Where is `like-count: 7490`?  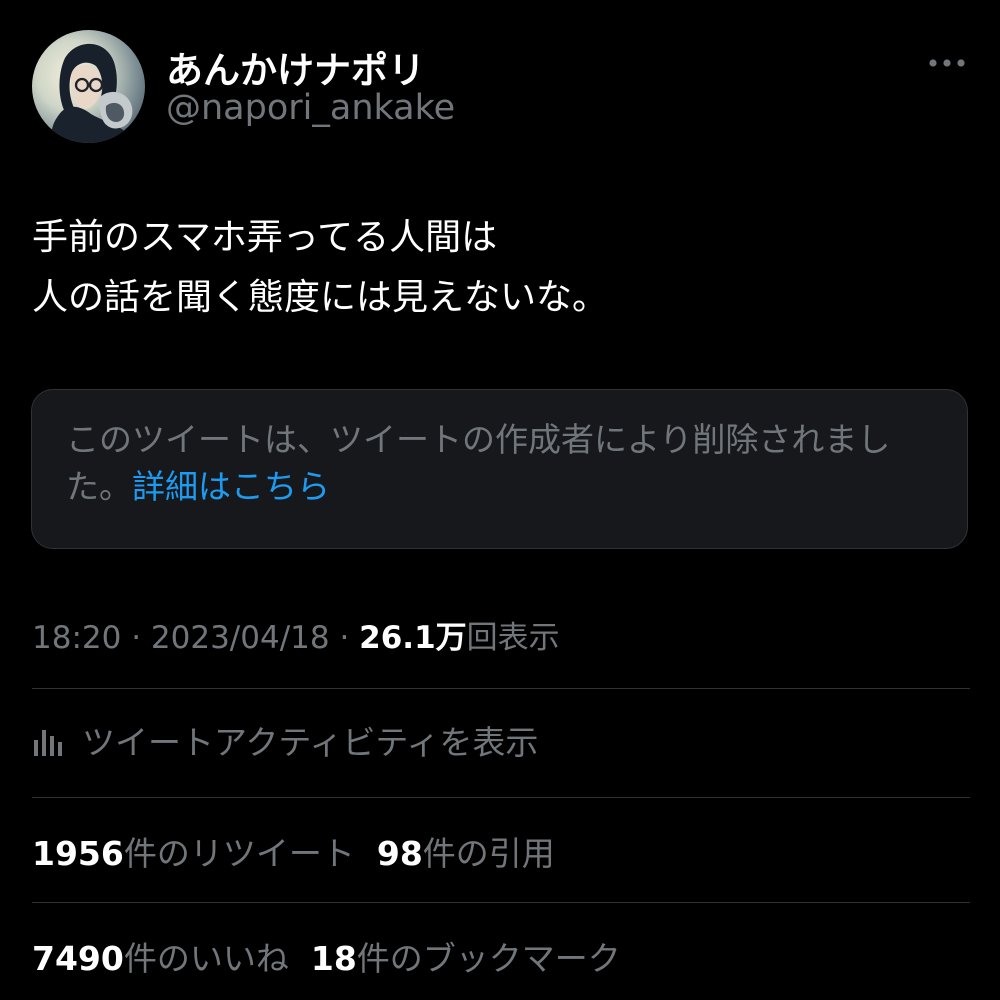
like-count: 7490 is located at coordinates (78, 958).